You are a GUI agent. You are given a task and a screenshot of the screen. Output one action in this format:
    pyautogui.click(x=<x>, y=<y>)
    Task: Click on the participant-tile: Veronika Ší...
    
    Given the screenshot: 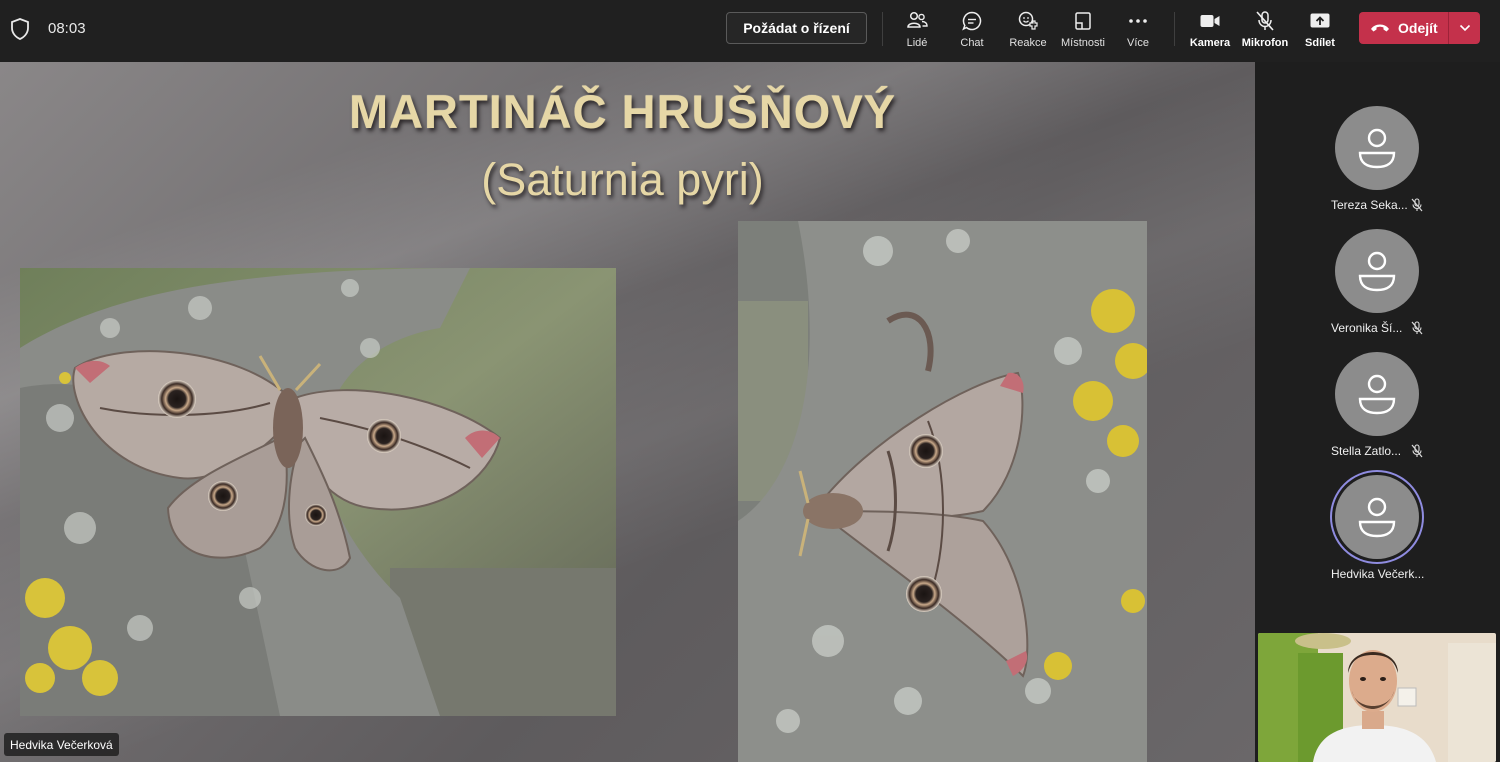 What is the action you would take?
    pyautogui.click(x=1377, y=289)
    